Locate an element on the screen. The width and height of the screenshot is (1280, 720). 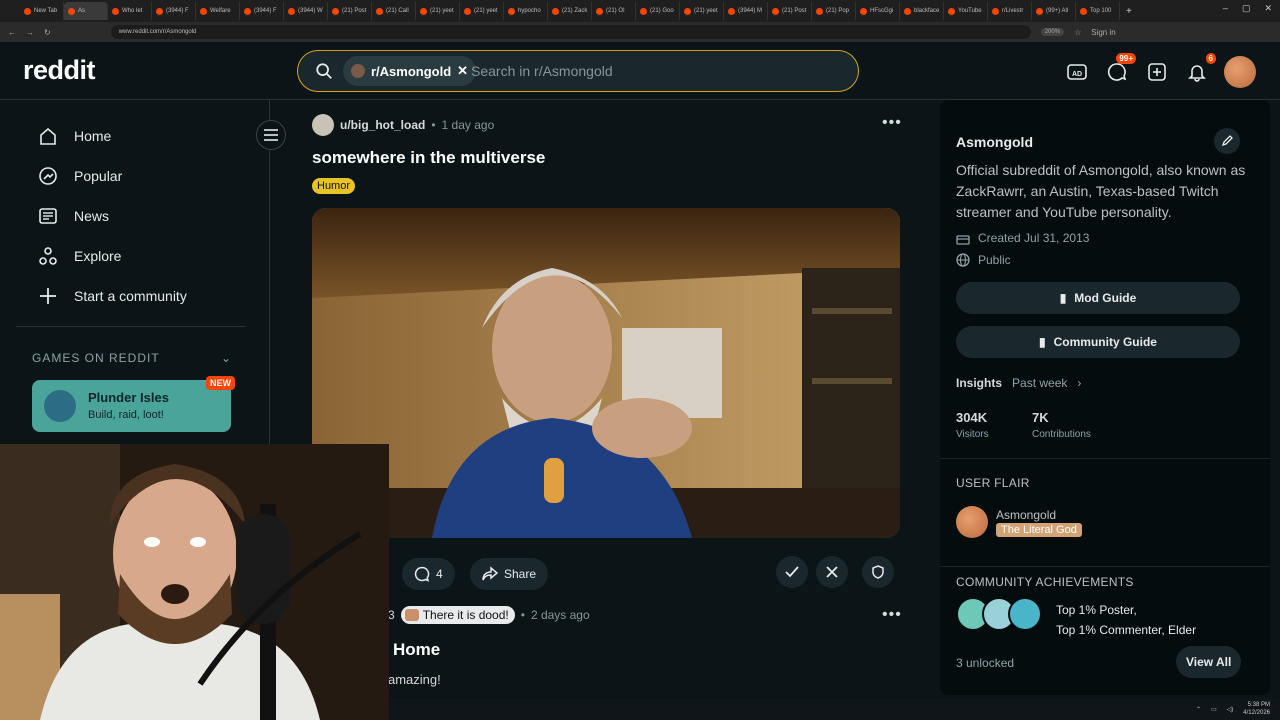
community-name: Asmongold is located at coordinates (994, 142).